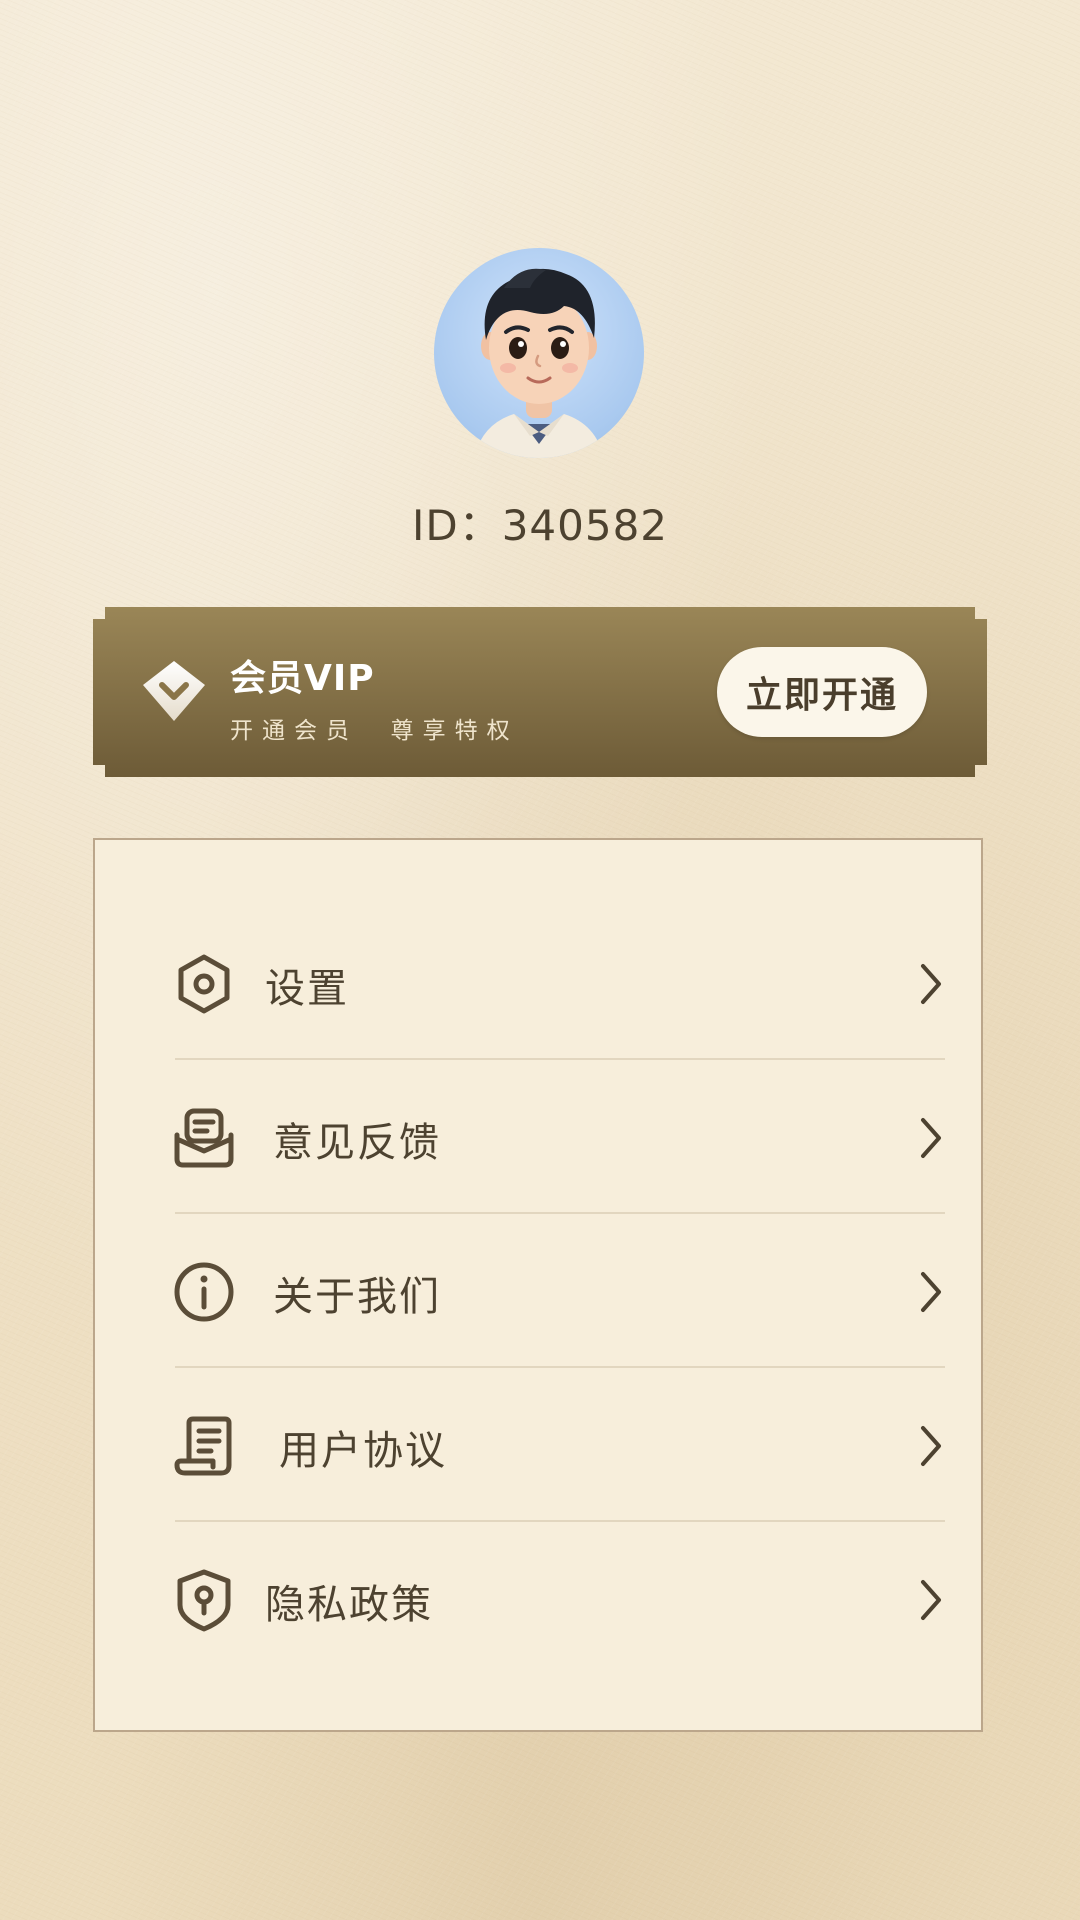  Describe the element at coordinates (174, 691) in the screenshot. I see `diamond-icon` at that location.